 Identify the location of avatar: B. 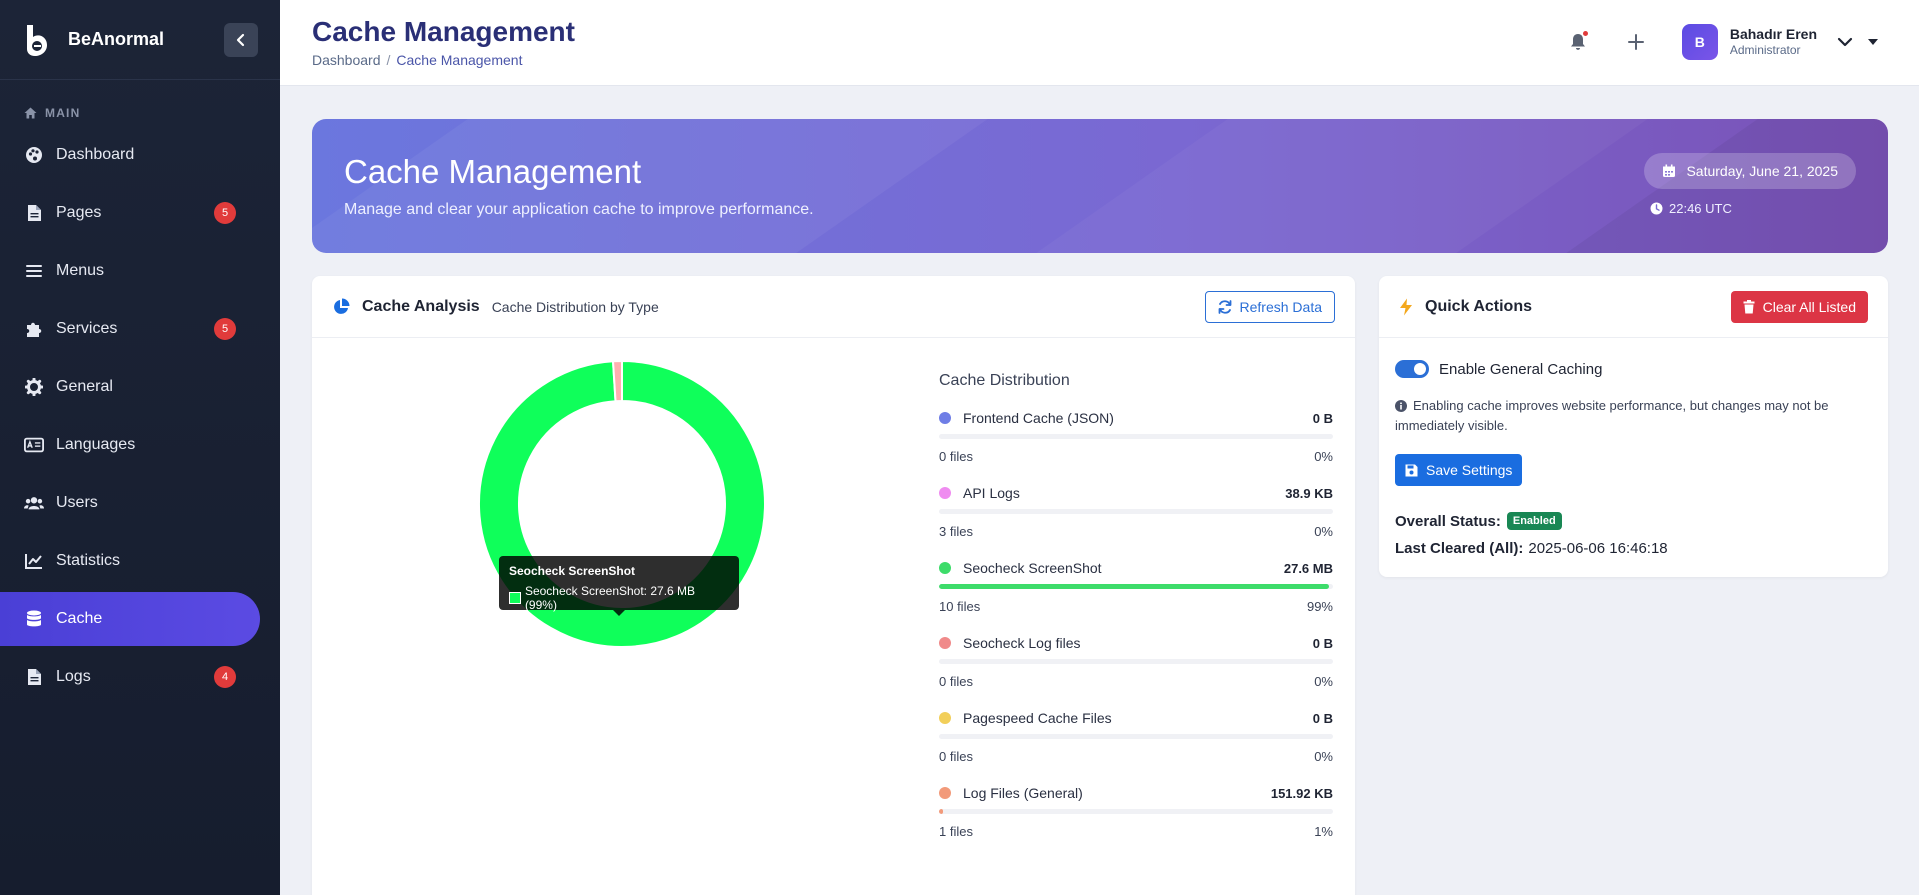
(1699, 42).